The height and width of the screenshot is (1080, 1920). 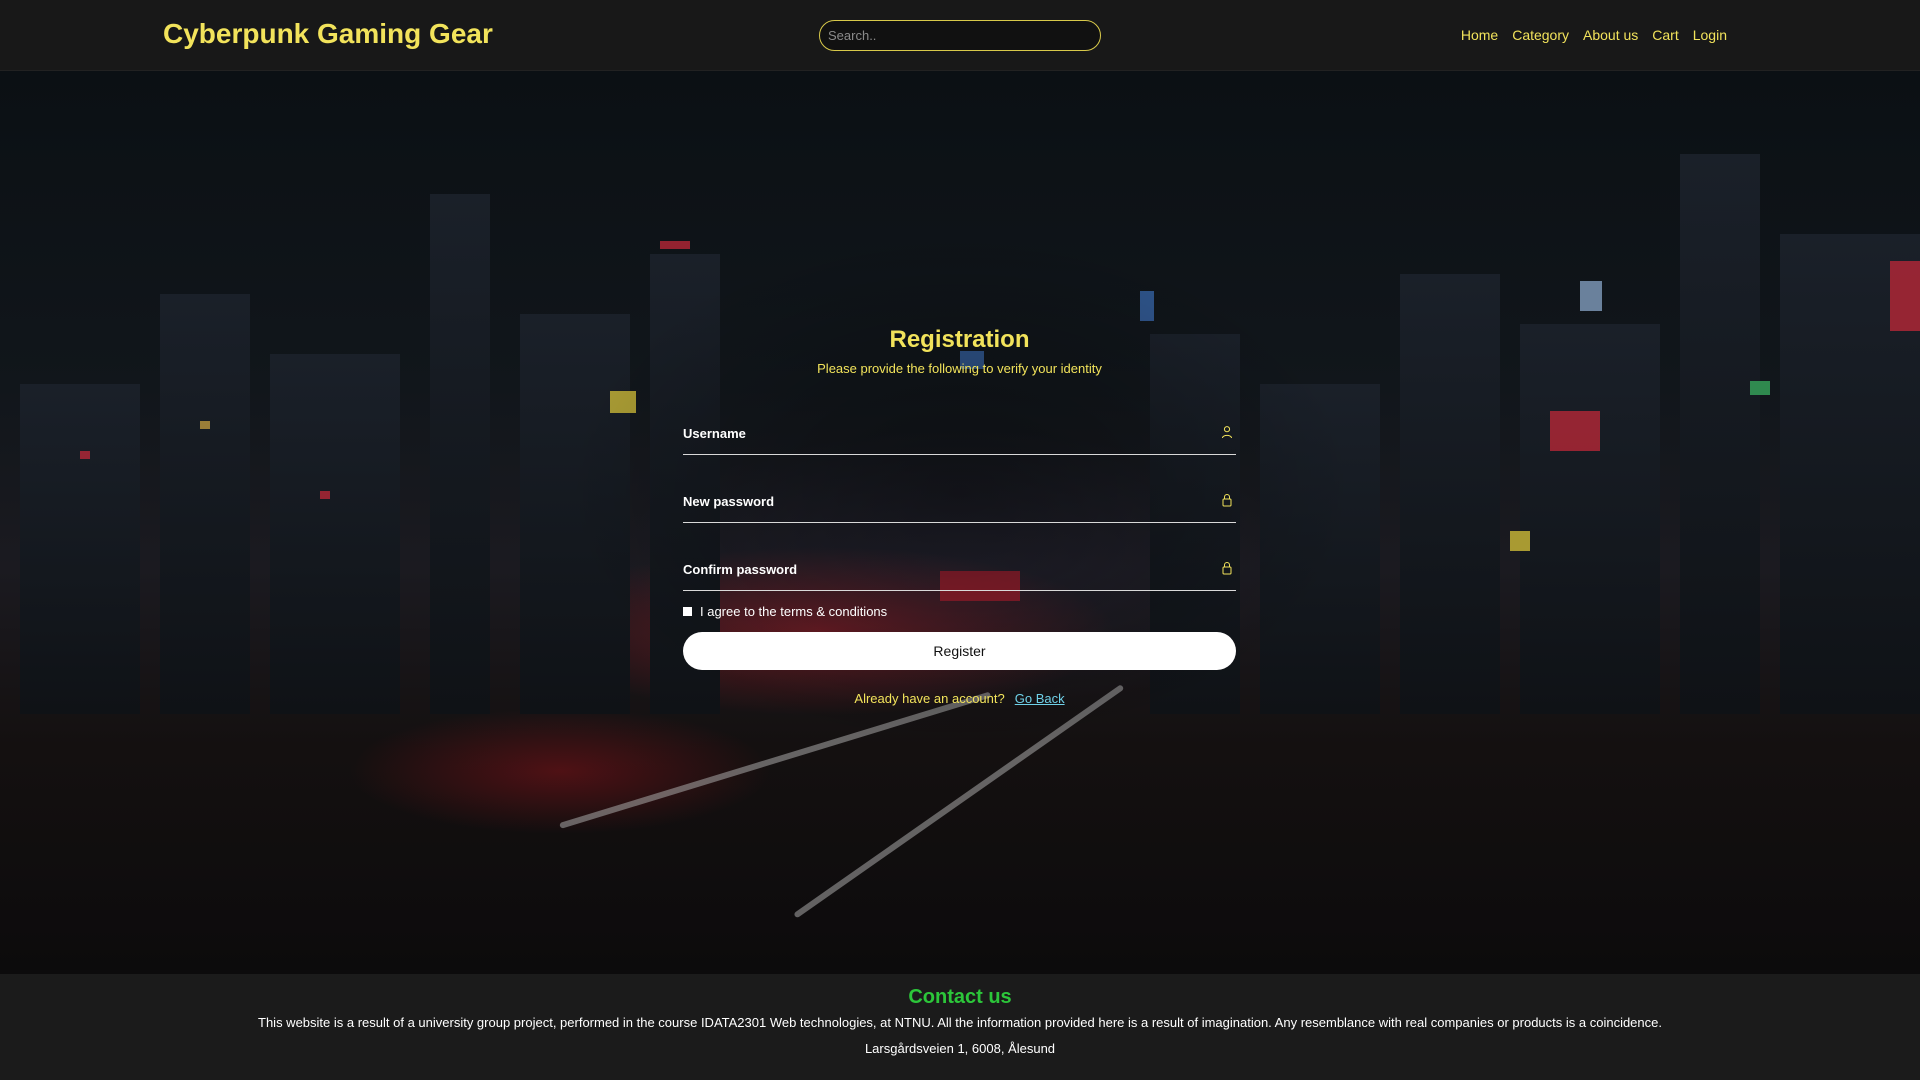 I want to click on search-input, so click(x=960, y=35).